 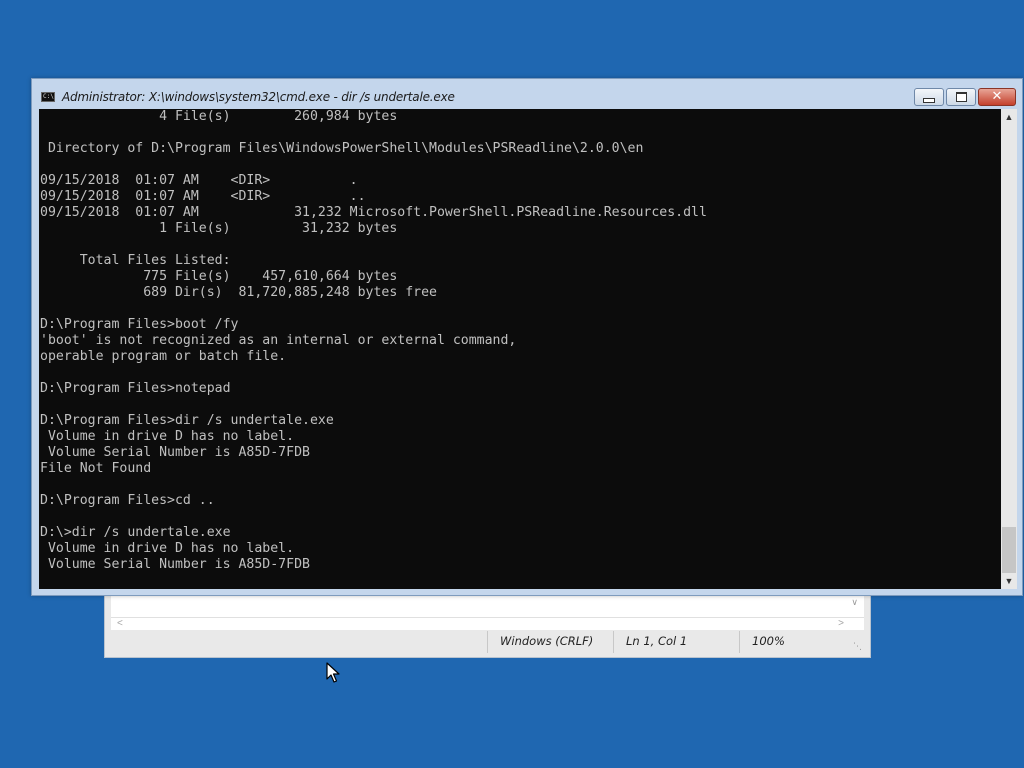 I want to click on maximize-icon, so click(x=961, y=97).